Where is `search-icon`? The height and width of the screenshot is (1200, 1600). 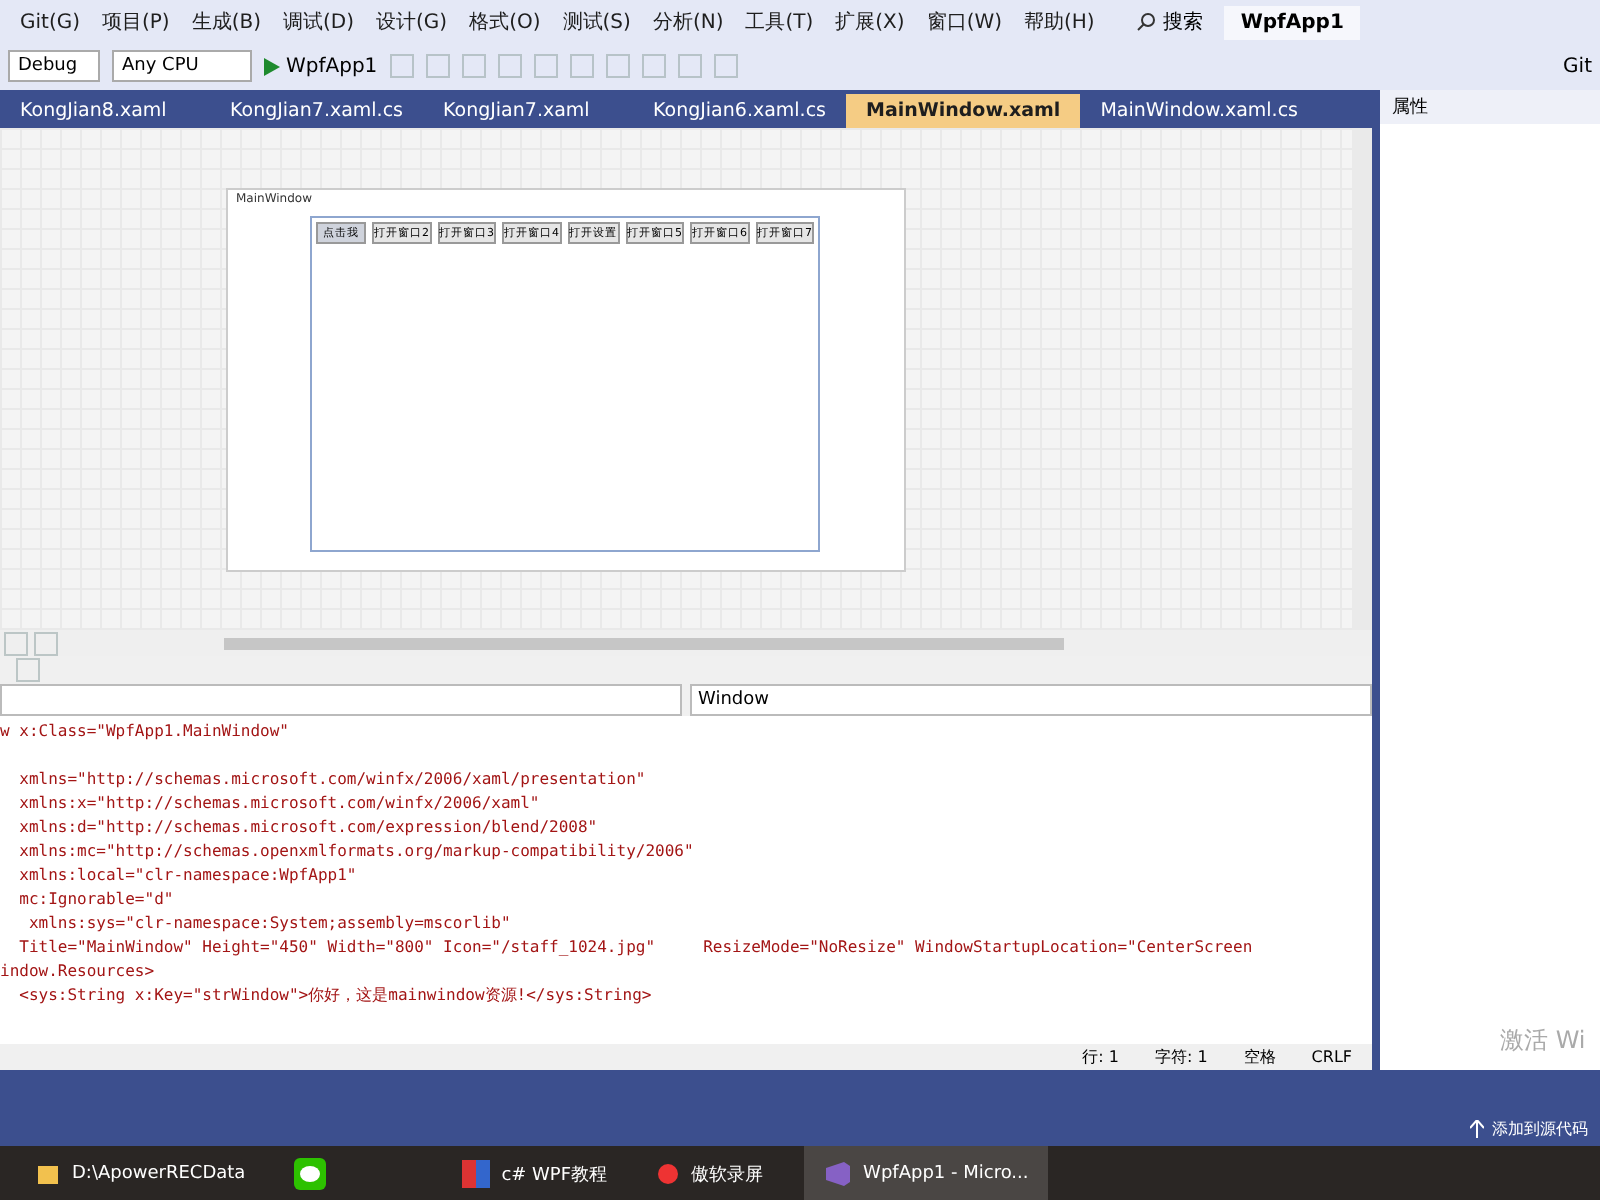 search-icon is located at coordinates (1146, 22).